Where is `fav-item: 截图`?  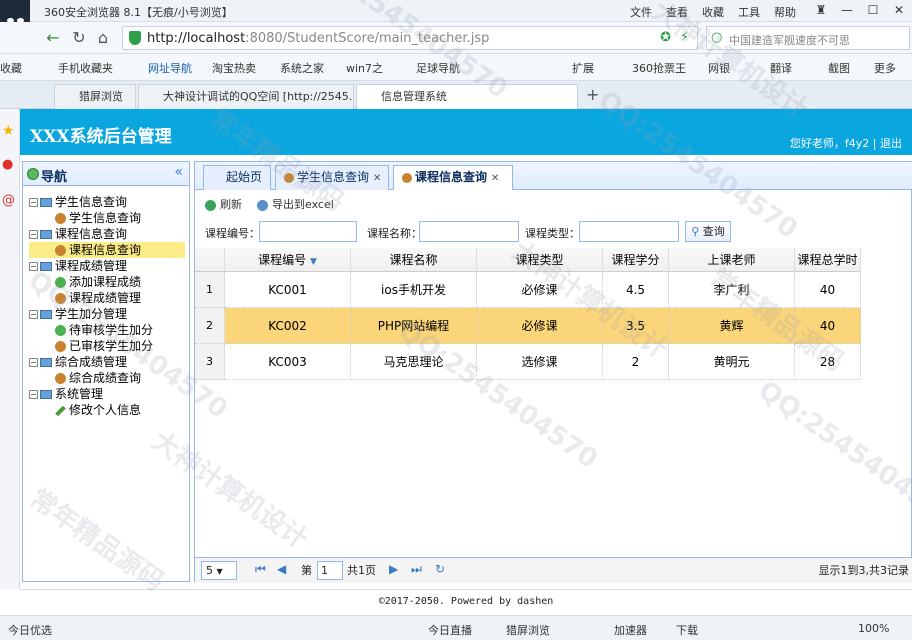
fav-item: 截图 is located at coordinates (839, 68).